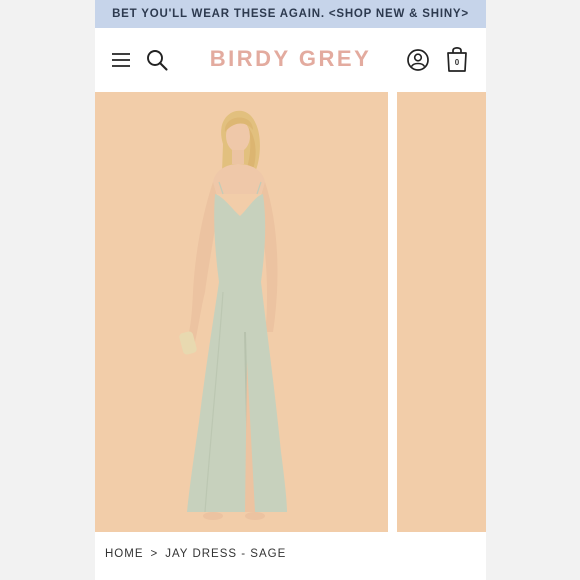 The width and height of the screenshot is (580, 580). What do you see at coordinates (418, 60) in the screenshot?
I see `user-icon` at bounding box center [418, 60].